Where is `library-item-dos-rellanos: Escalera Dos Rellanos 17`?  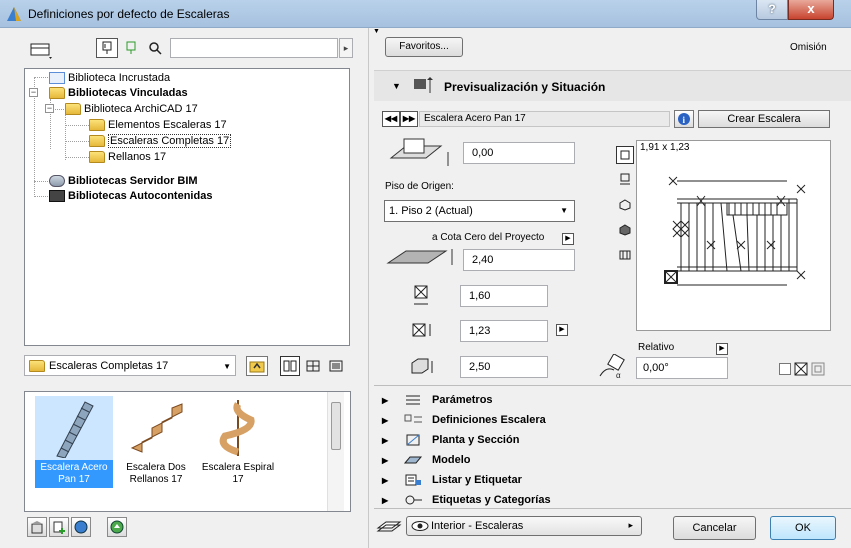
library-item-dos-rellanos: Escalera Dos Rellanos 17 is located at coordinates (156, 440).